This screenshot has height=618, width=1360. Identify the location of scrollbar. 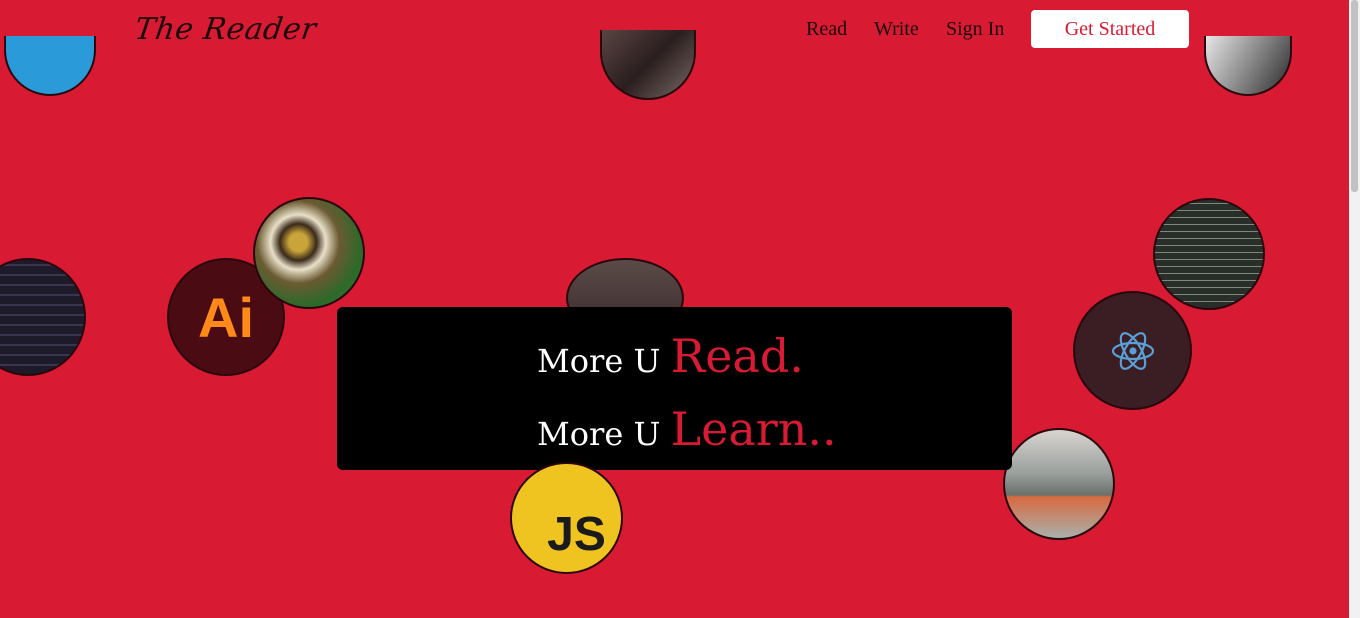
(1354, 309).